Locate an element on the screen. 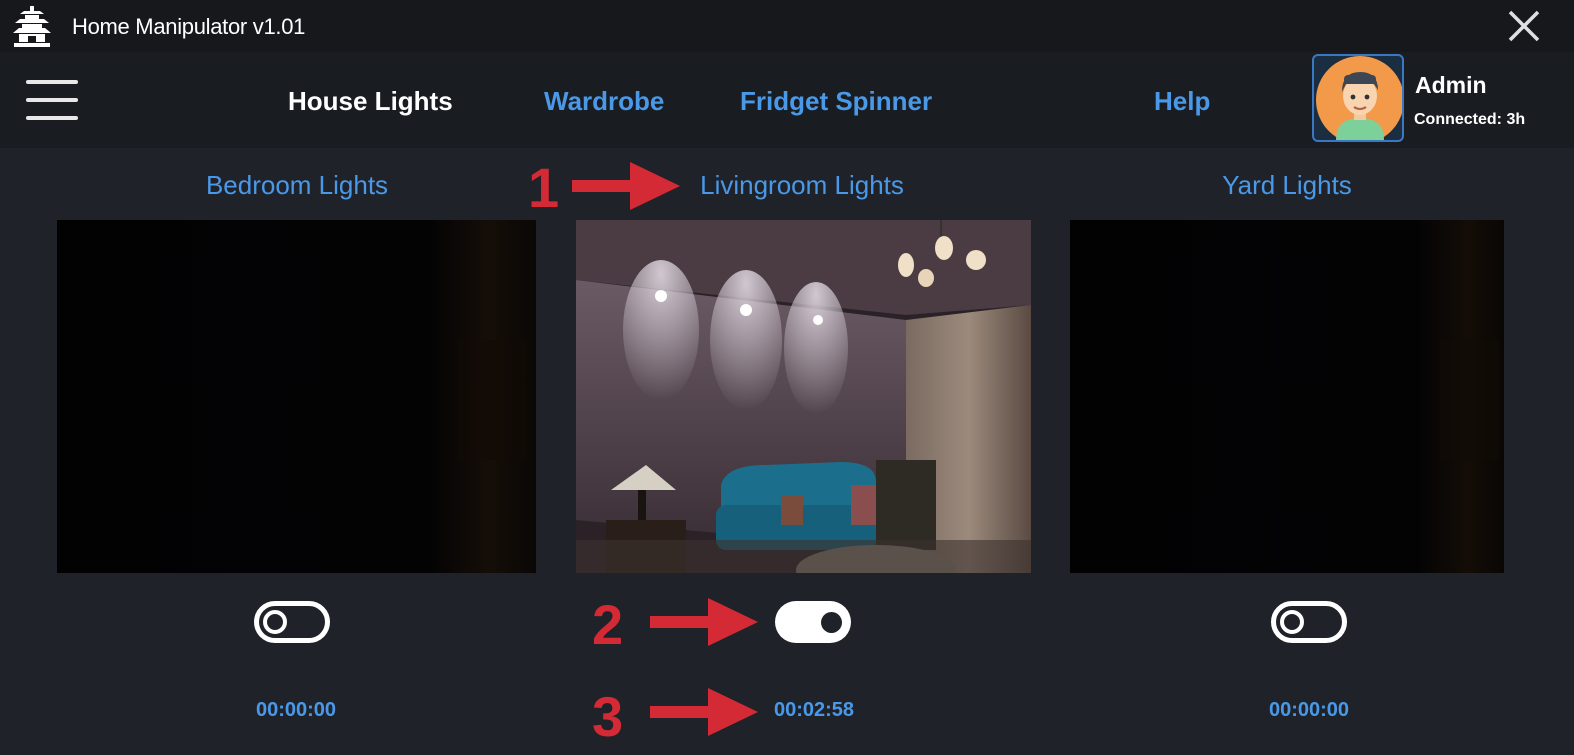  livingroom-lights-toggle is located at coordinates (813, 622).